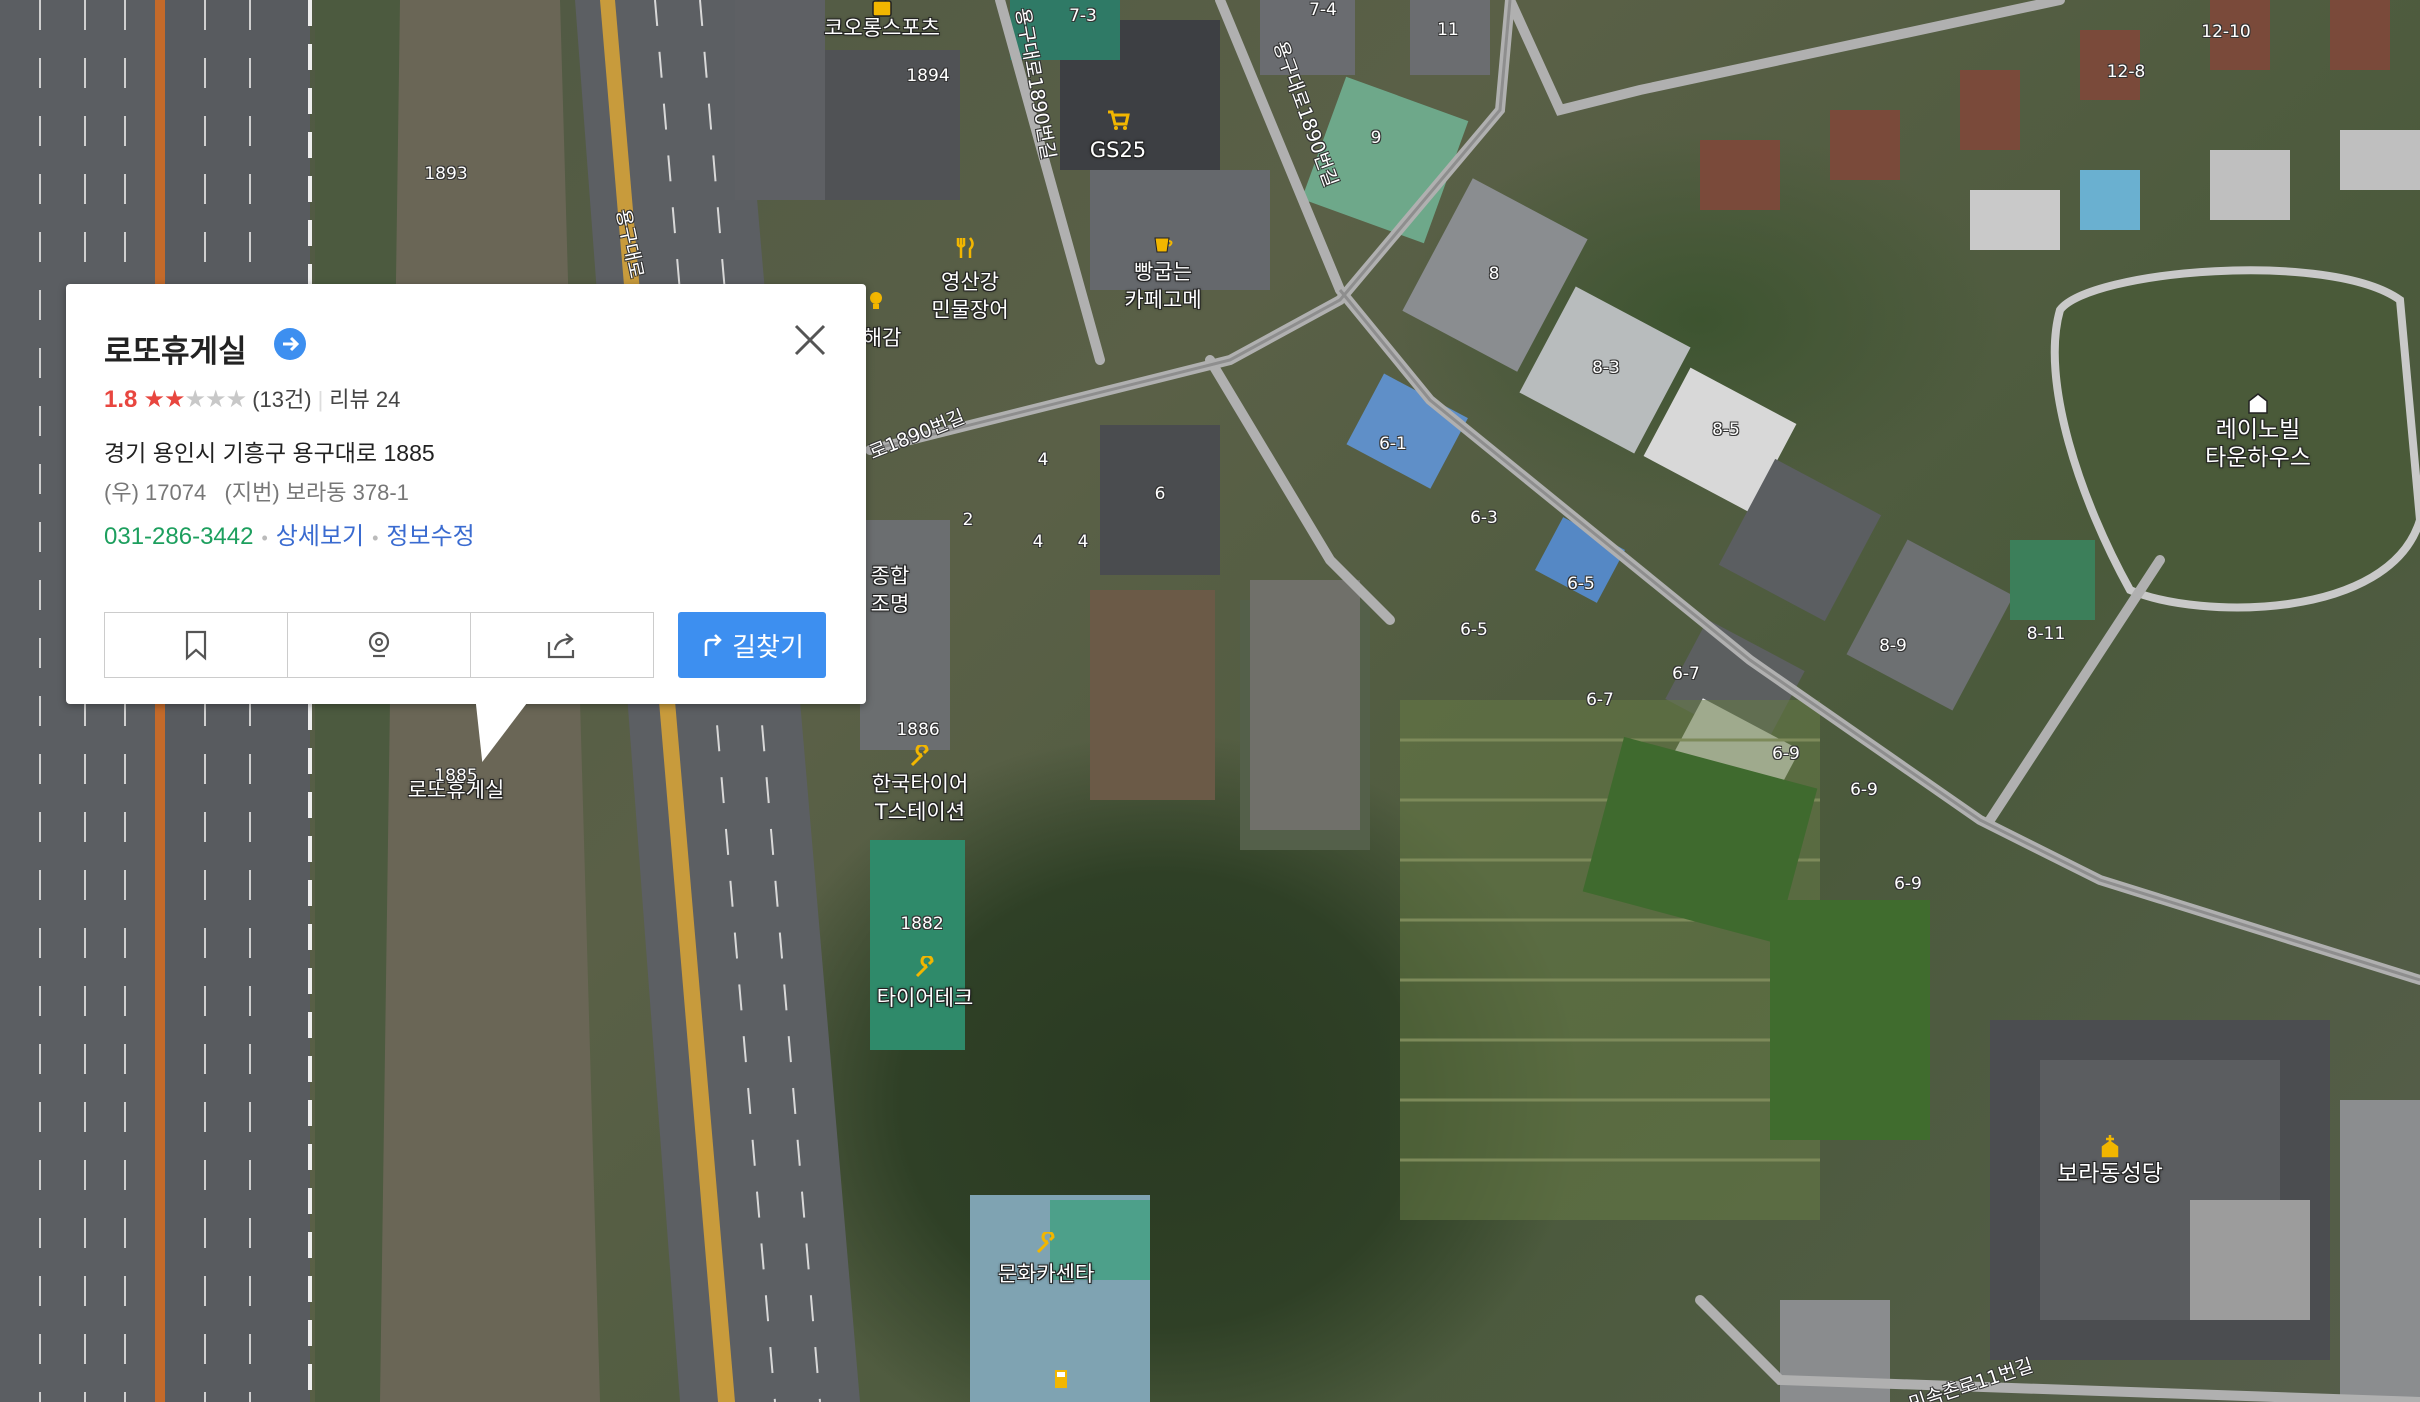 The width and height of the screenshot is (2420, 1402). I want to click on review-count: 리뷰 24, so click(364, 399).